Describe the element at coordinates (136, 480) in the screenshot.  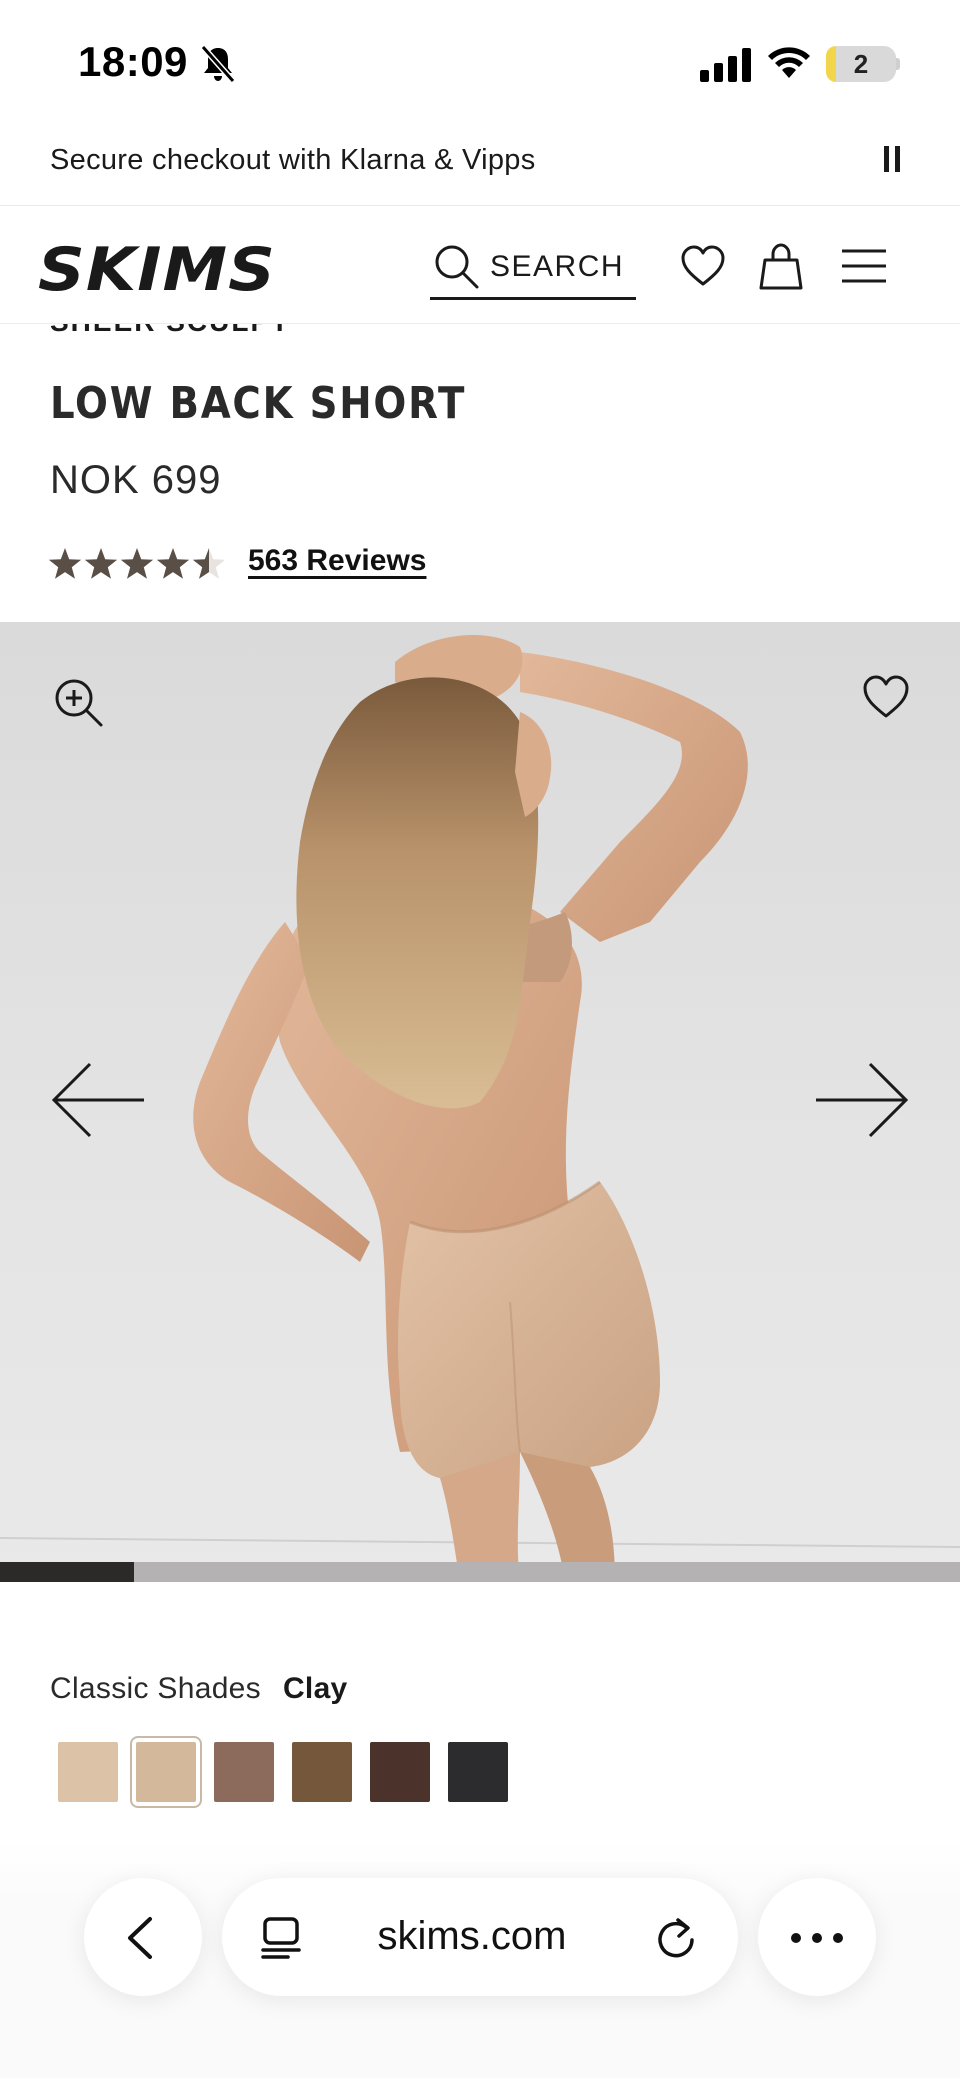
I see `product-price: NOK 699` at that location.